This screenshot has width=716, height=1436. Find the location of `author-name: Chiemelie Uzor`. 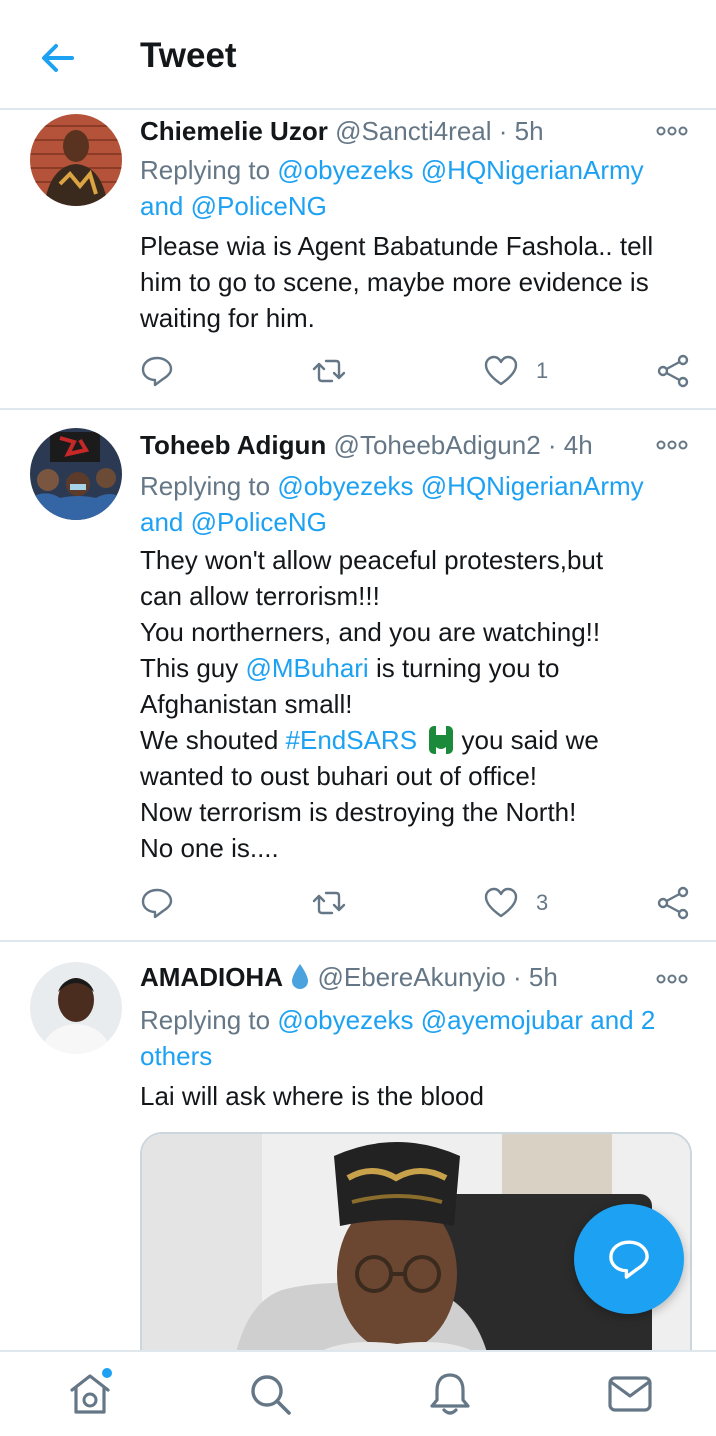

author-name: Chiemelie Uzor is located at coordinates (234, 131).